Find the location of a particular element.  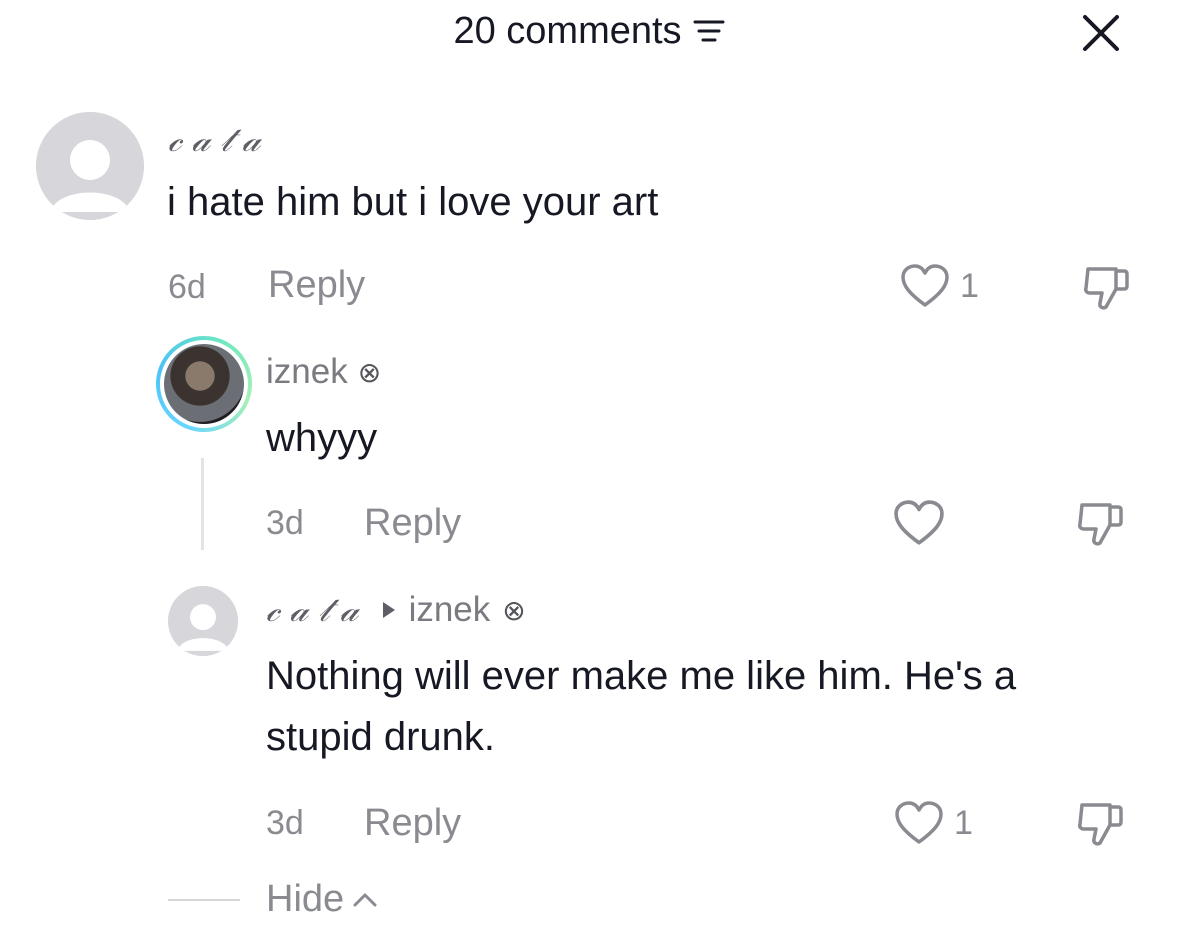

sort-icon is located at coordinates (709, 31).